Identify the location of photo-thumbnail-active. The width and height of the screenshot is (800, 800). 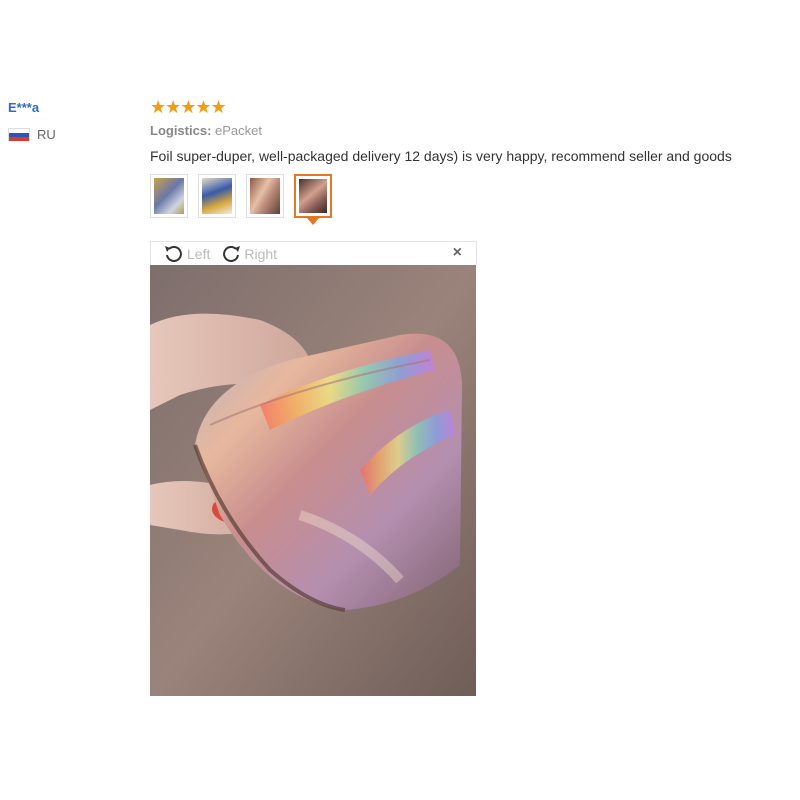
(313, 199).